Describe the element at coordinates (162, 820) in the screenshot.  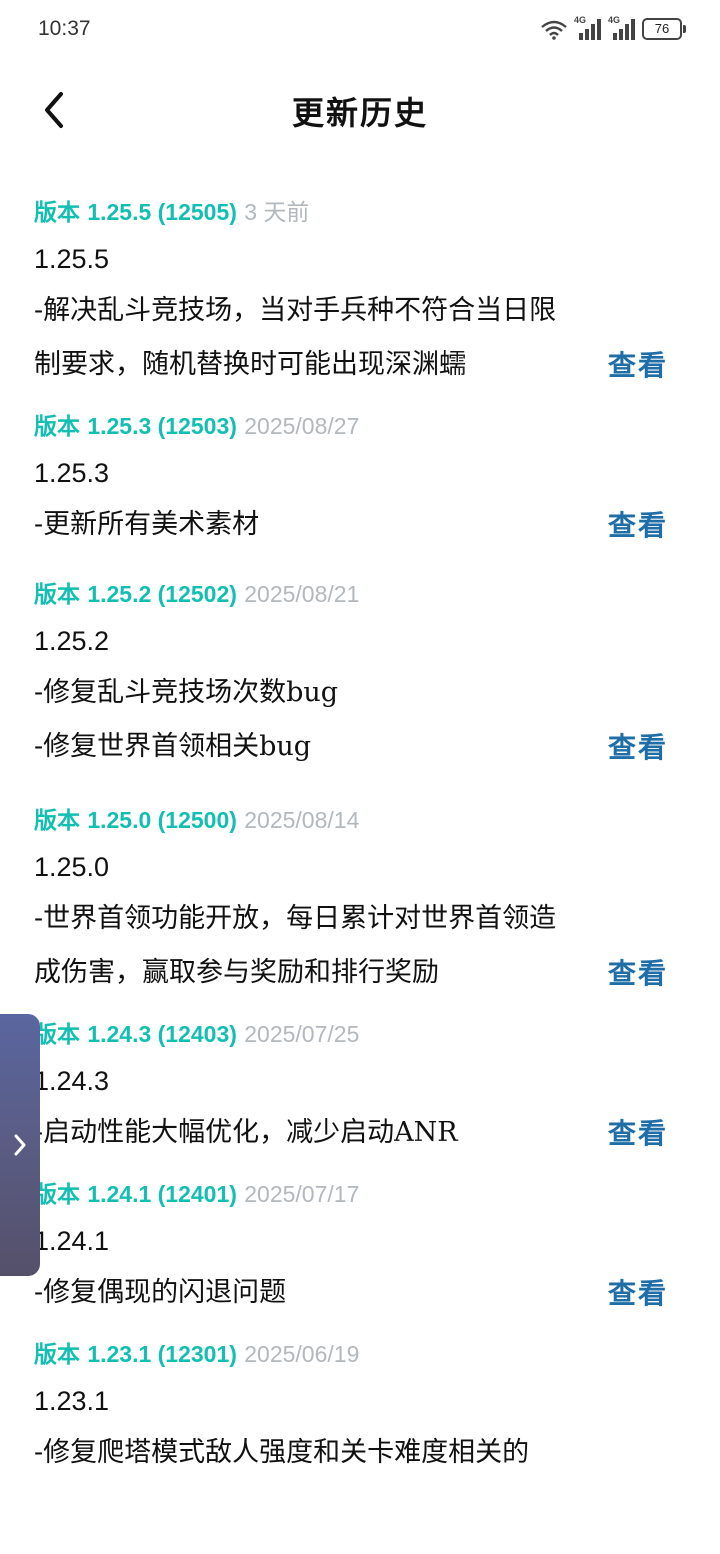
I see `version-number: 1.25.0 (12500)` at that location.